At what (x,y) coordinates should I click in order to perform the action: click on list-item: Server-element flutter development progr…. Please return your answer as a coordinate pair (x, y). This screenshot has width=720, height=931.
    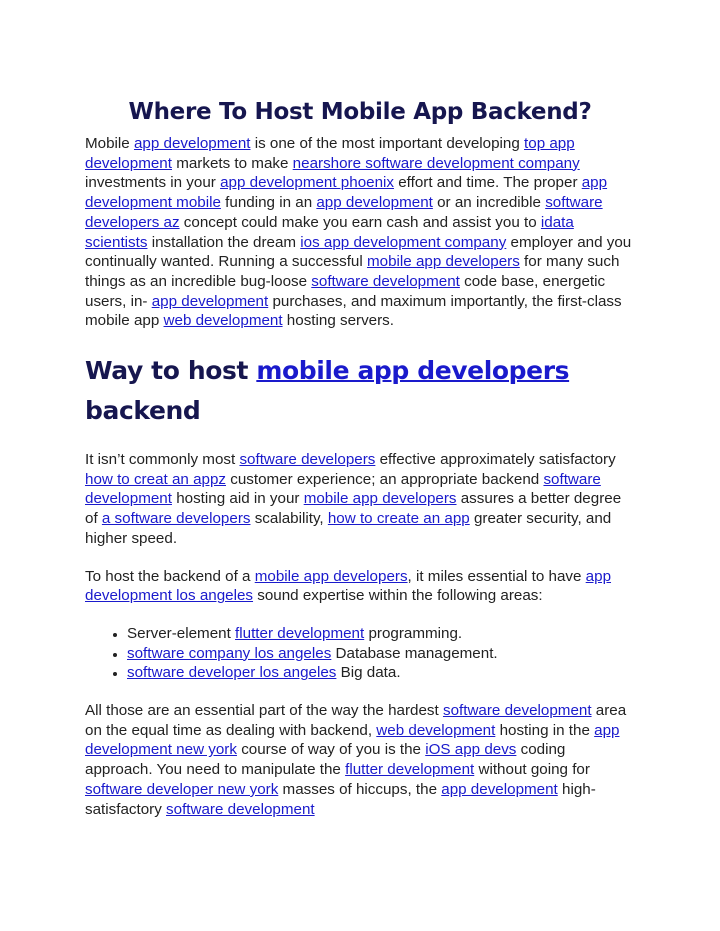
    Looking at the image, I should click on (381, 634).